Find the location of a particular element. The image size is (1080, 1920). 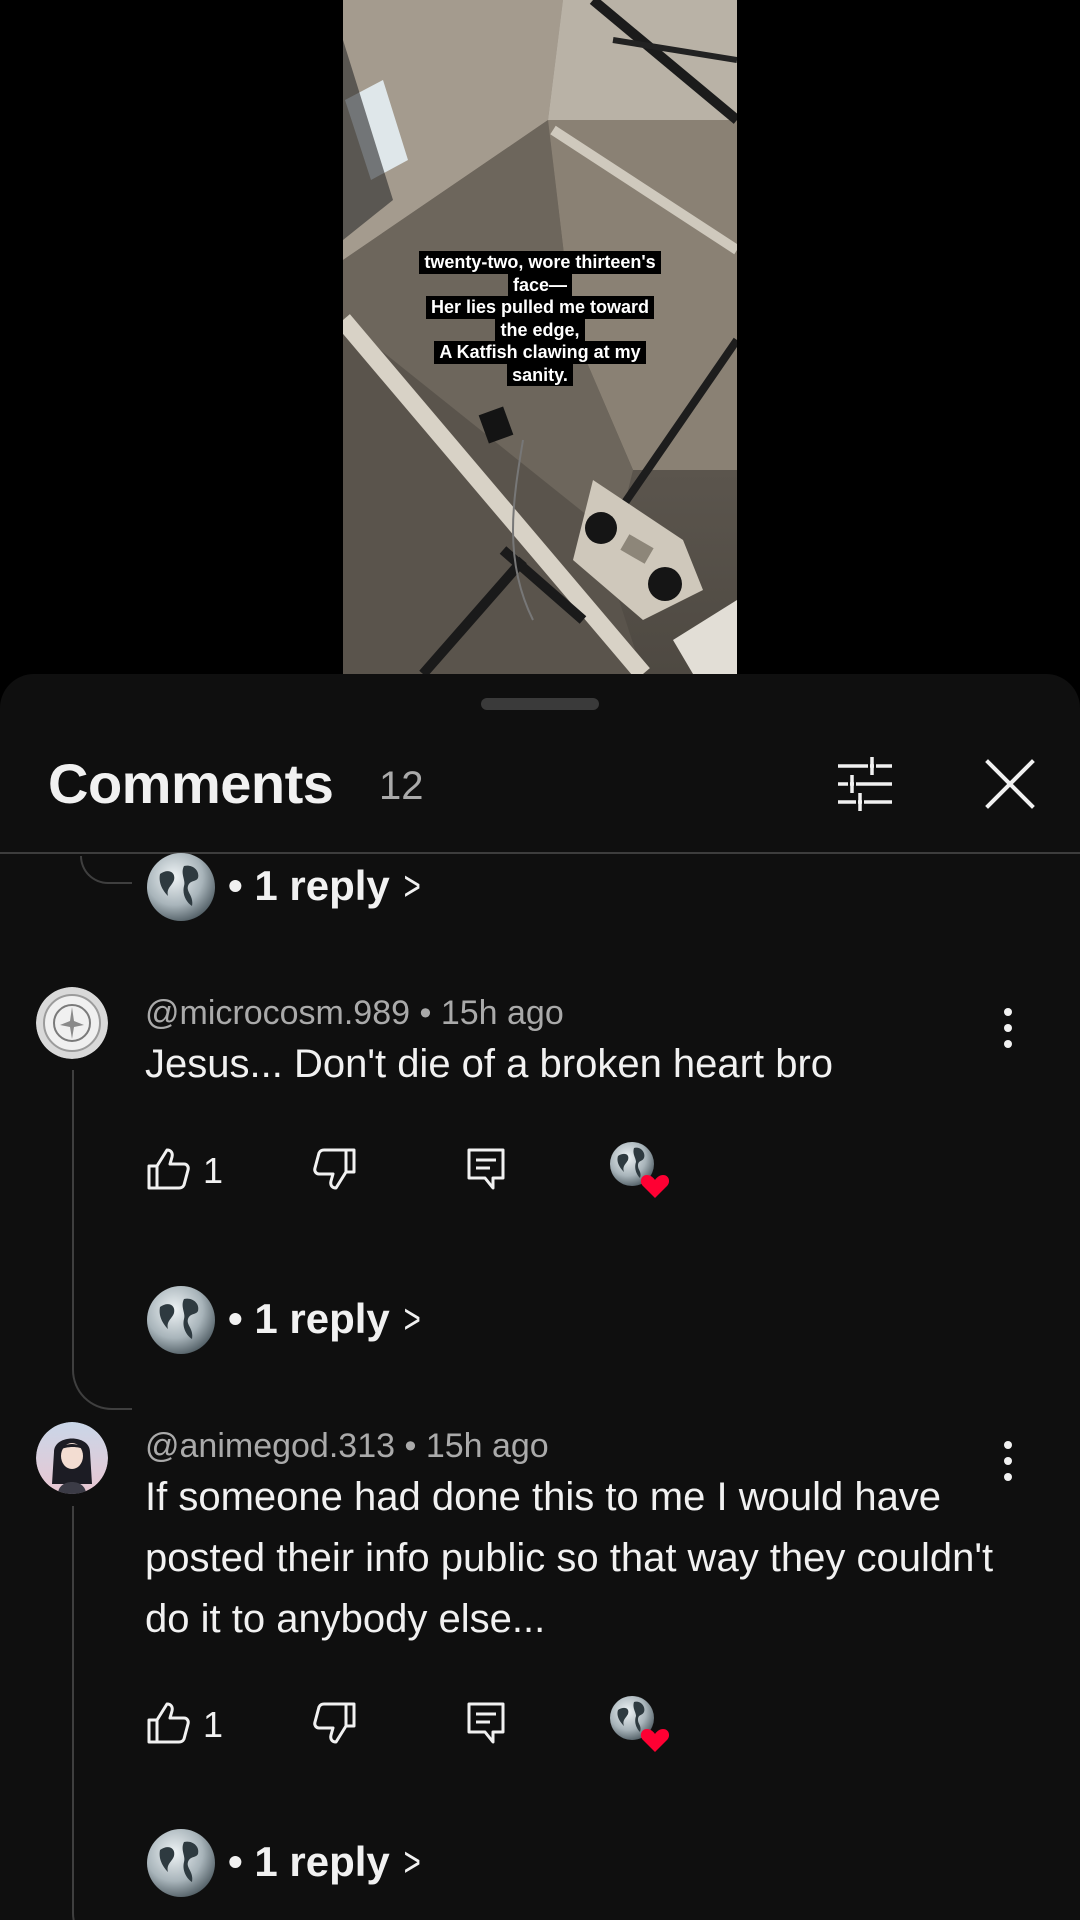

anime-avatar-icon is located at coordinates (72, 1458).